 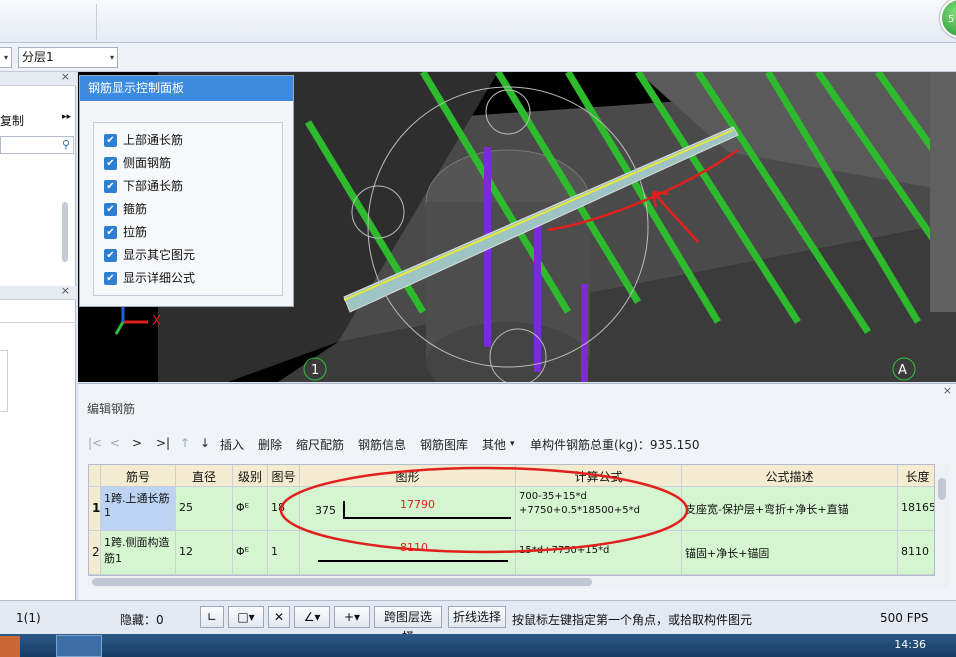 What do you see at coordinates (484, 510) in the screenshot?
I see `annotation-ellipse` at bounding box center [484, 510].